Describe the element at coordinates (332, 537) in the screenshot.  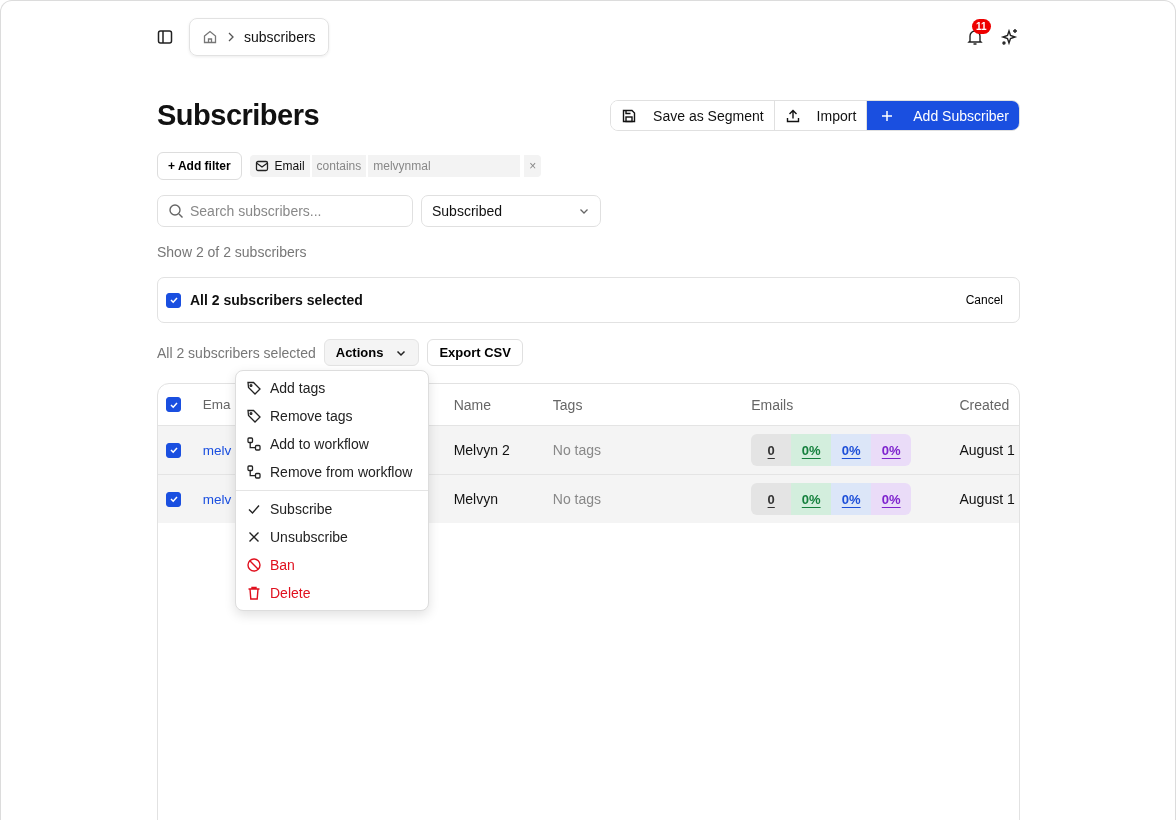
I see `menu-item: Unsubscribe` at that location.